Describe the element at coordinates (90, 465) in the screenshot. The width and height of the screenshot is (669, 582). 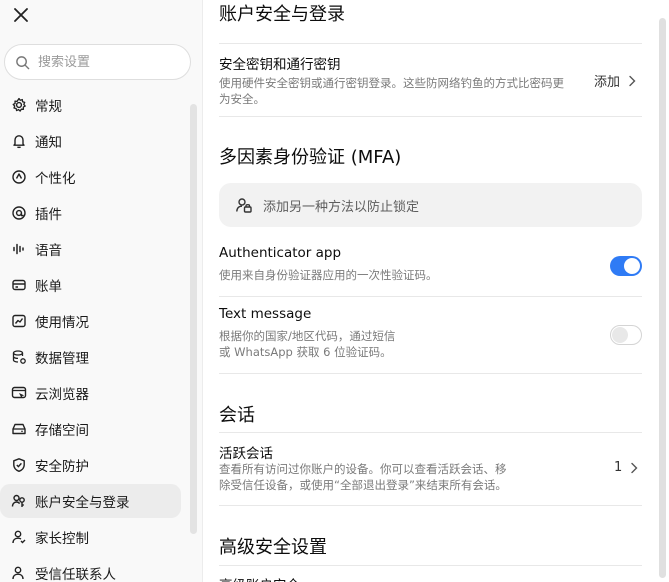
I see `sidebar-item-security: 安全防护` at that location.